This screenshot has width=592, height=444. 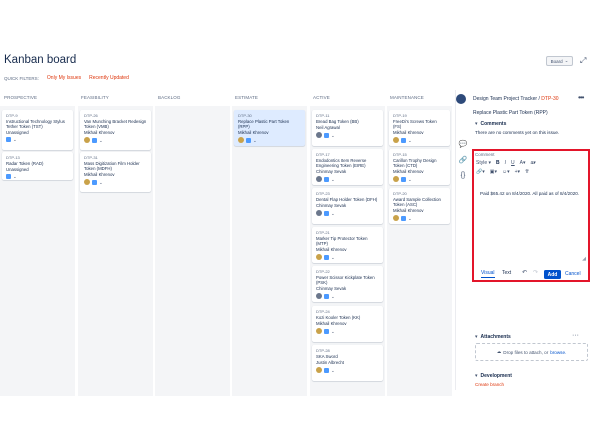 I want to click on cancel-button: Cancel, so click(x=573, y=274).